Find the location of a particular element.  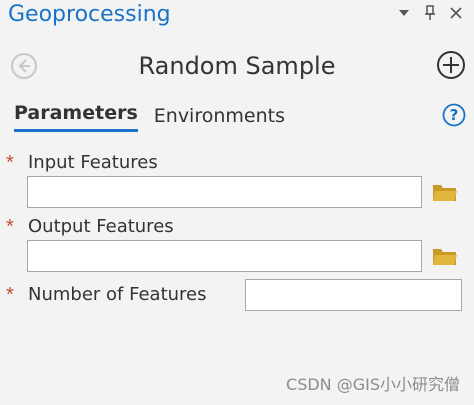

param-label-output-features: Output Features is located at coordinates (101, 226).